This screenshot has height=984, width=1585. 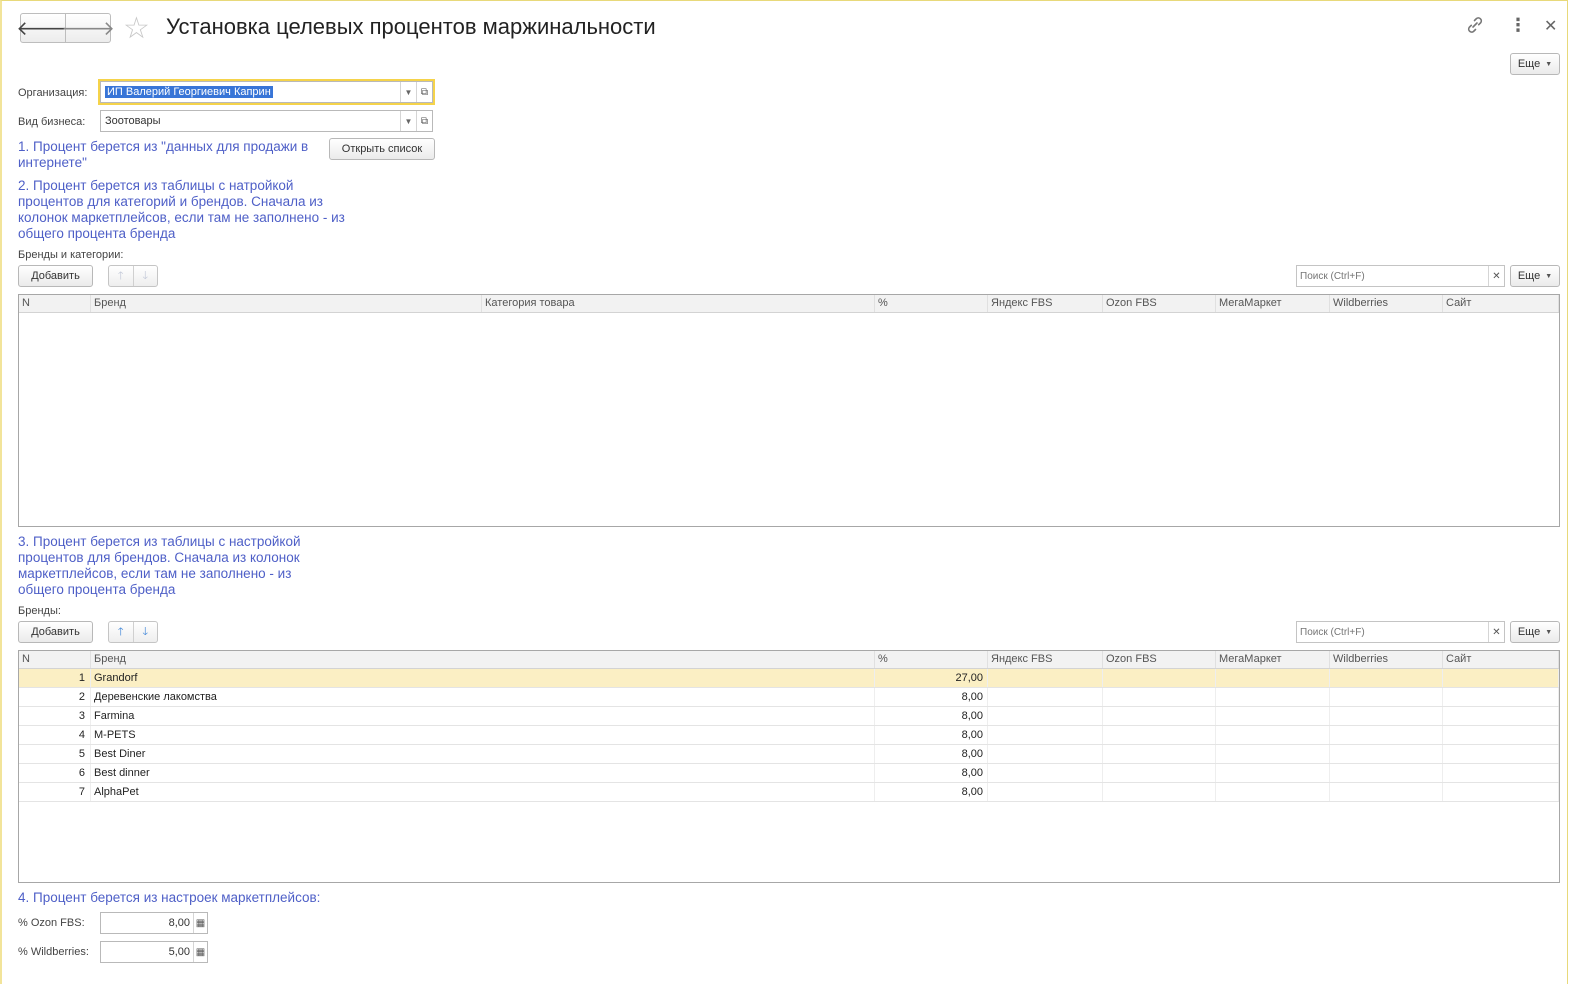 I want to click on header-more-label: Еще, so click(x=1529, y=64).